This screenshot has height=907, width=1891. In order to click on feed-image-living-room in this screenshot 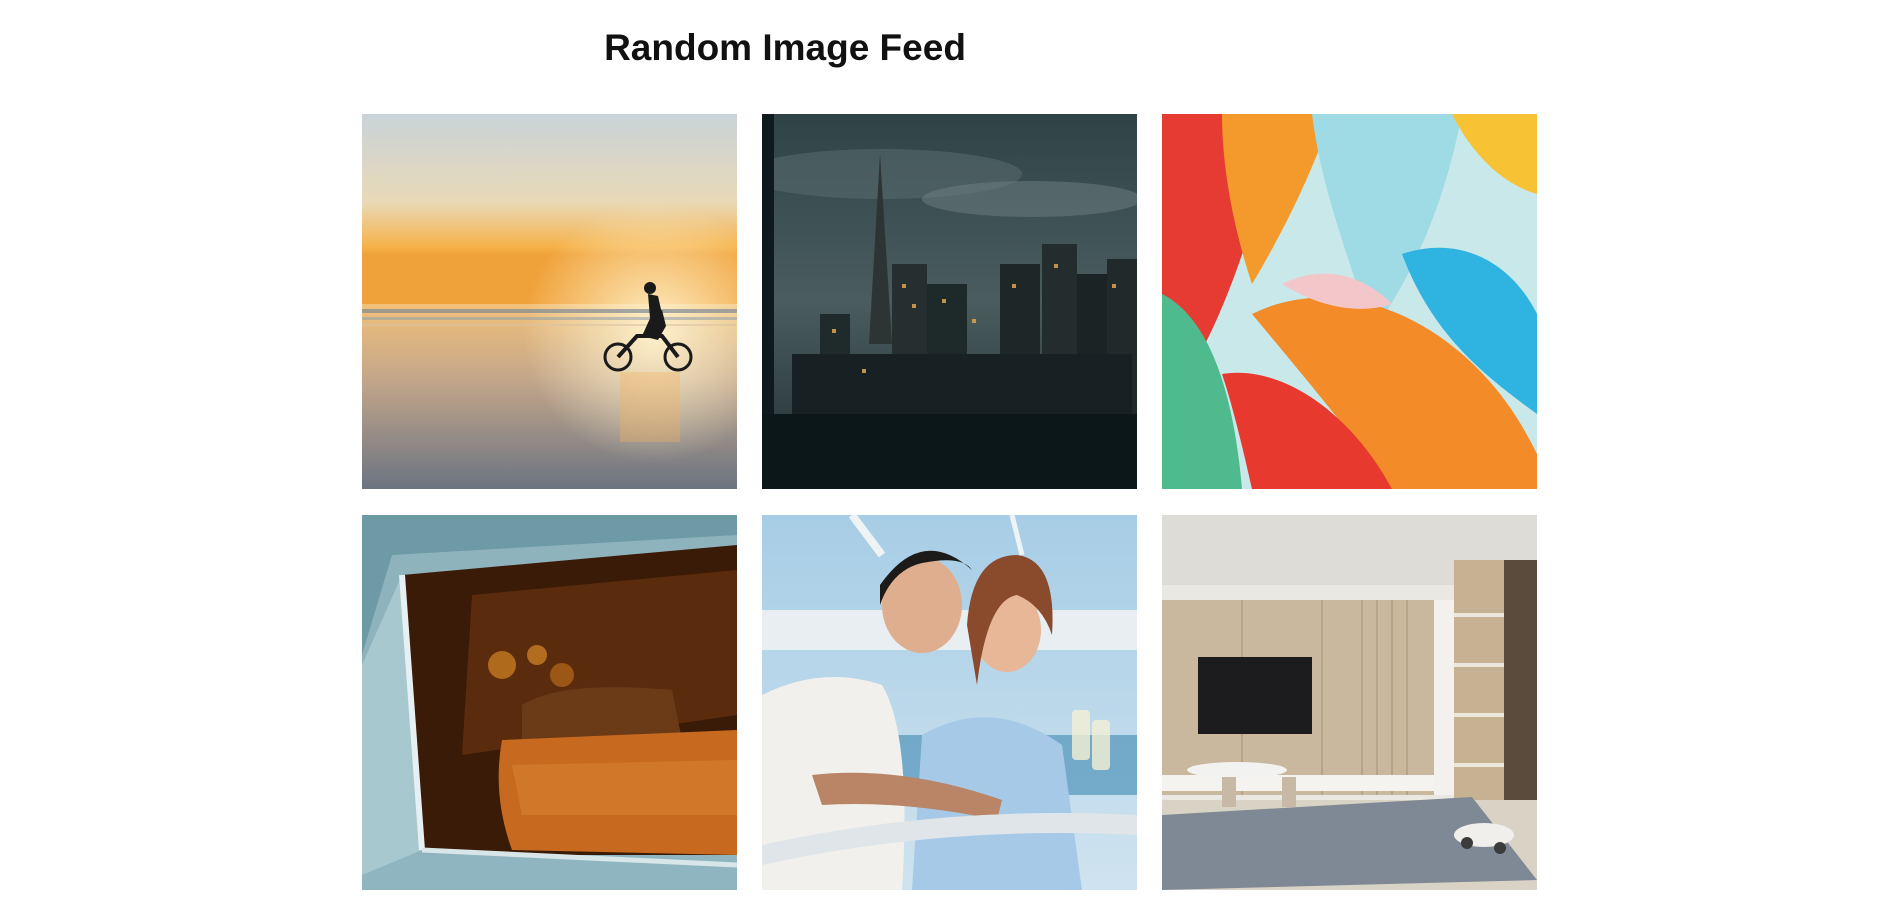, I will do `click(1349, 702)`.